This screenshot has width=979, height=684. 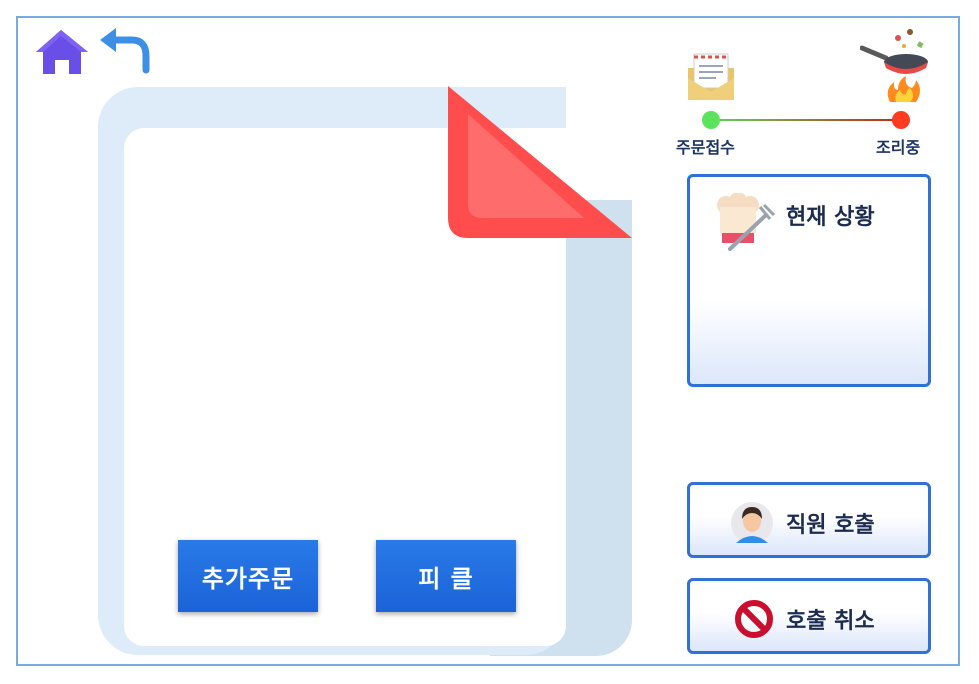 I want to click on home-icon, so click(x=62, y=52).